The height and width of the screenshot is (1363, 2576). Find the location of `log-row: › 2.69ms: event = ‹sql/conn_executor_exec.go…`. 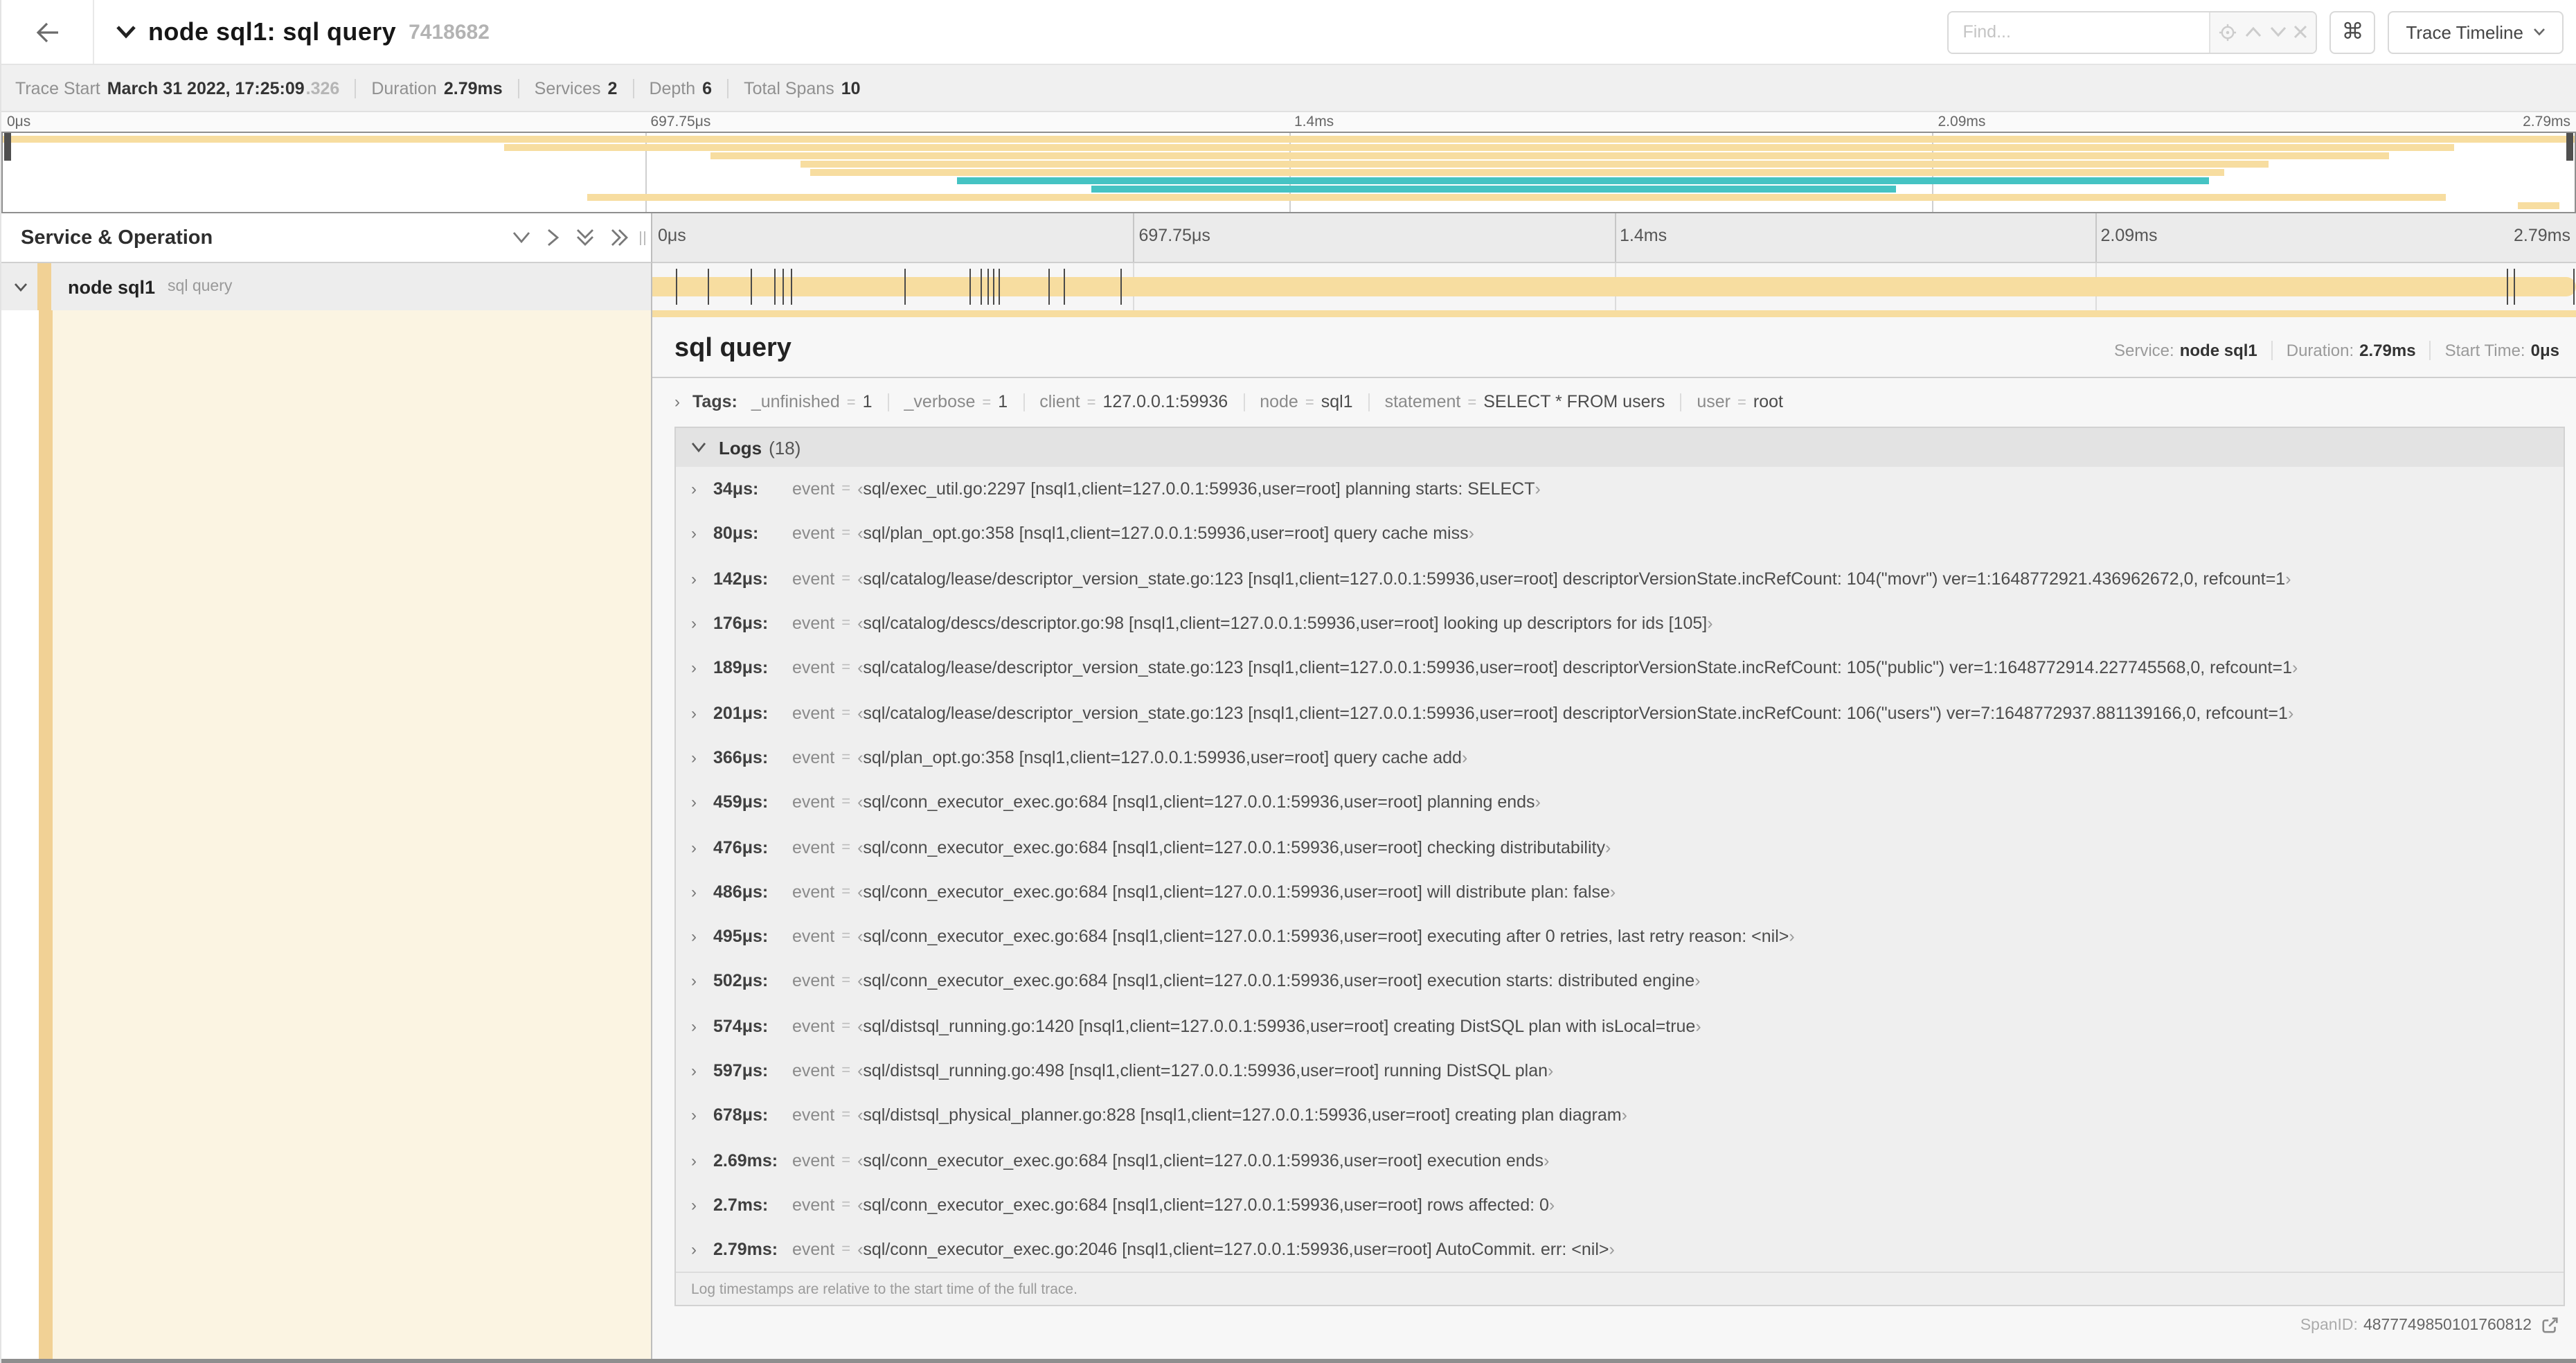

log-row: › 2.69ms: event = ‹sql/conn_executor_exec.go… is located at coordinates (1620, 1161).